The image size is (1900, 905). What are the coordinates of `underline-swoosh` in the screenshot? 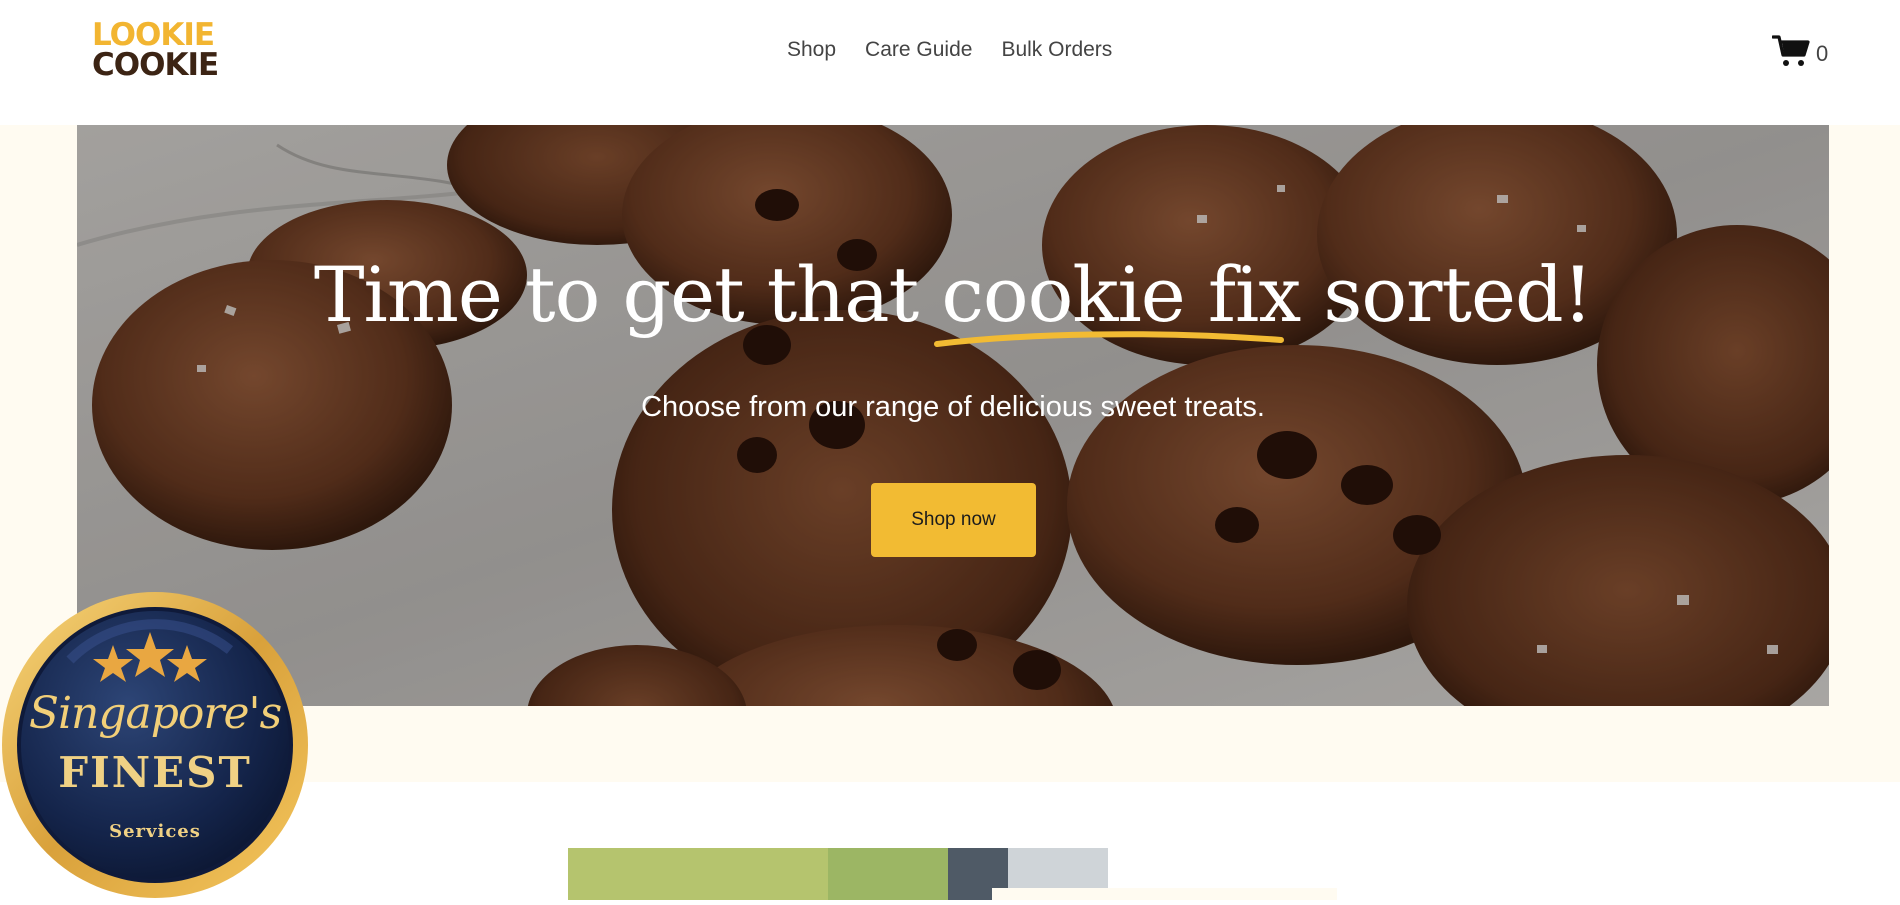 It's located at (1109, 339).